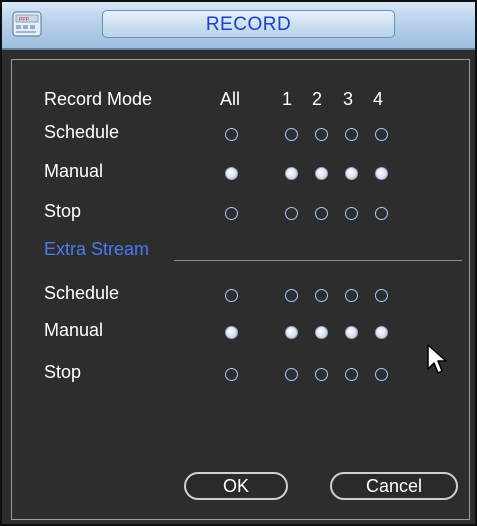 Image resolution: width=477 pixels, height=526 pixels. I want to click on extra-stop-row: Stop, so click(240, 374).